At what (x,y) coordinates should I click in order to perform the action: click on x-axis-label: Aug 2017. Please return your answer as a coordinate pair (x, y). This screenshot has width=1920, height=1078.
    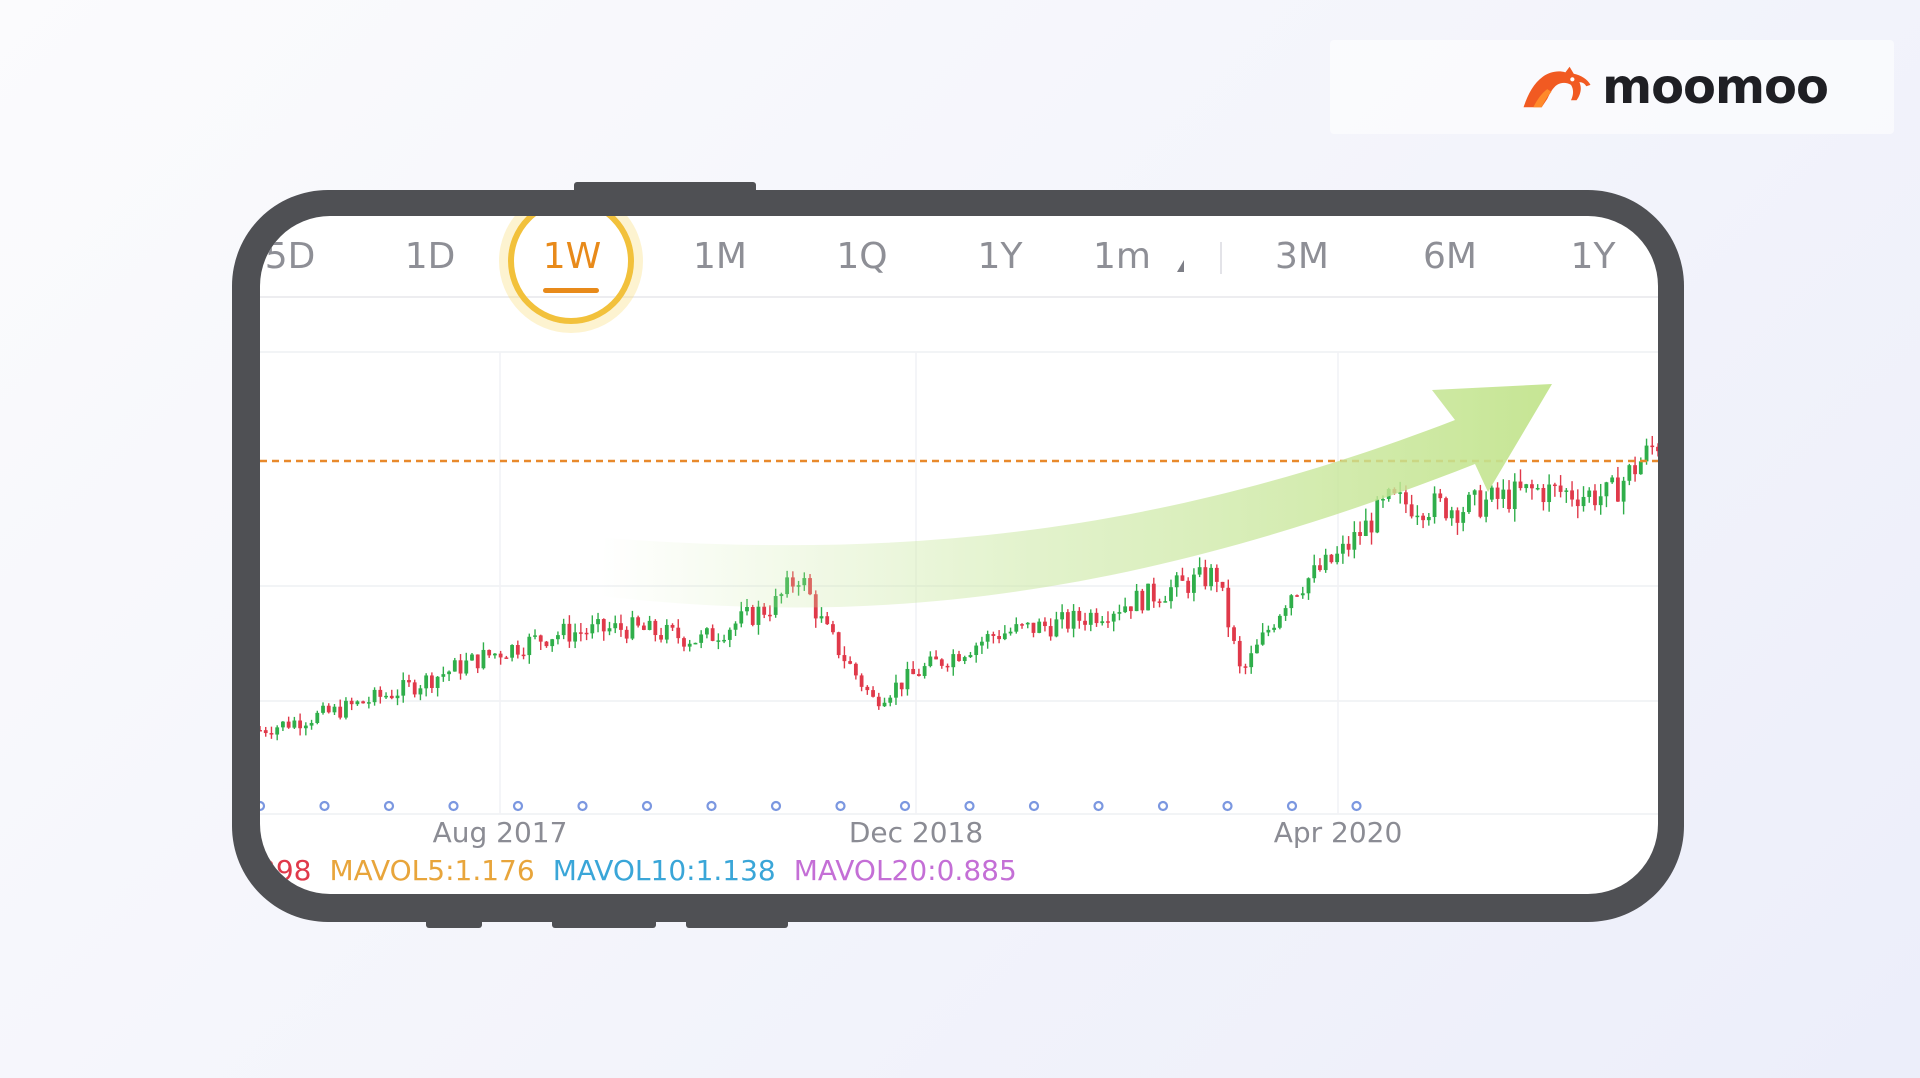
    Looking at the image, I should click on (500, 832).